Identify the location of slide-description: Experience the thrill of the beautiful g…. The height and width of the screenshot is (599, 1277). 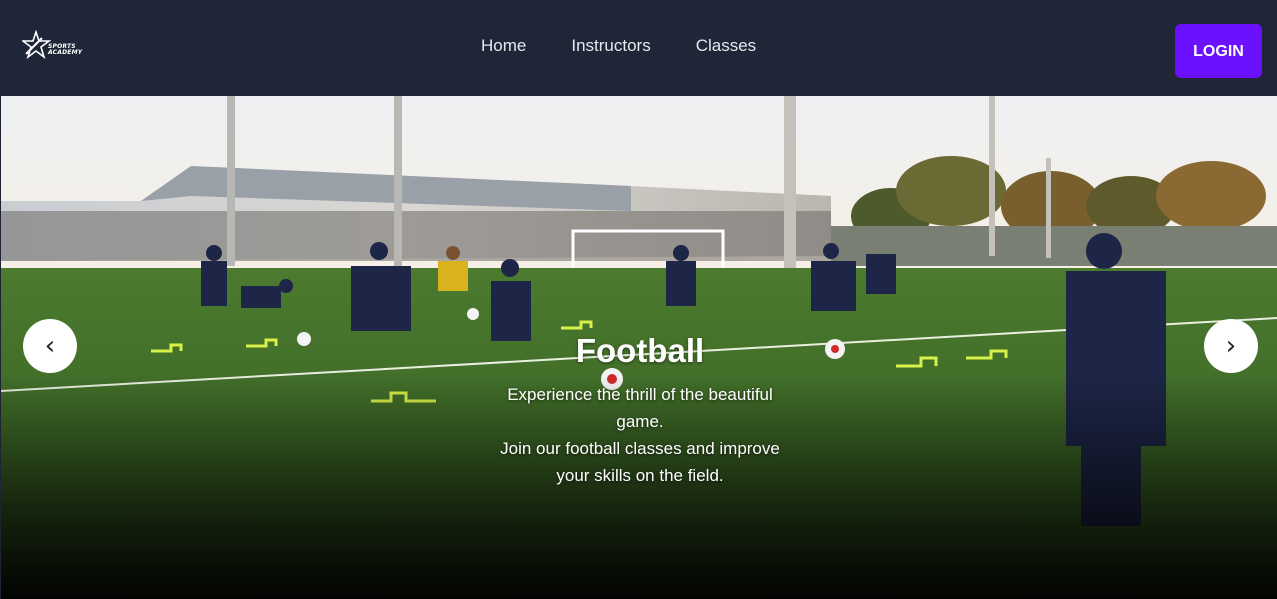
(640, 435).